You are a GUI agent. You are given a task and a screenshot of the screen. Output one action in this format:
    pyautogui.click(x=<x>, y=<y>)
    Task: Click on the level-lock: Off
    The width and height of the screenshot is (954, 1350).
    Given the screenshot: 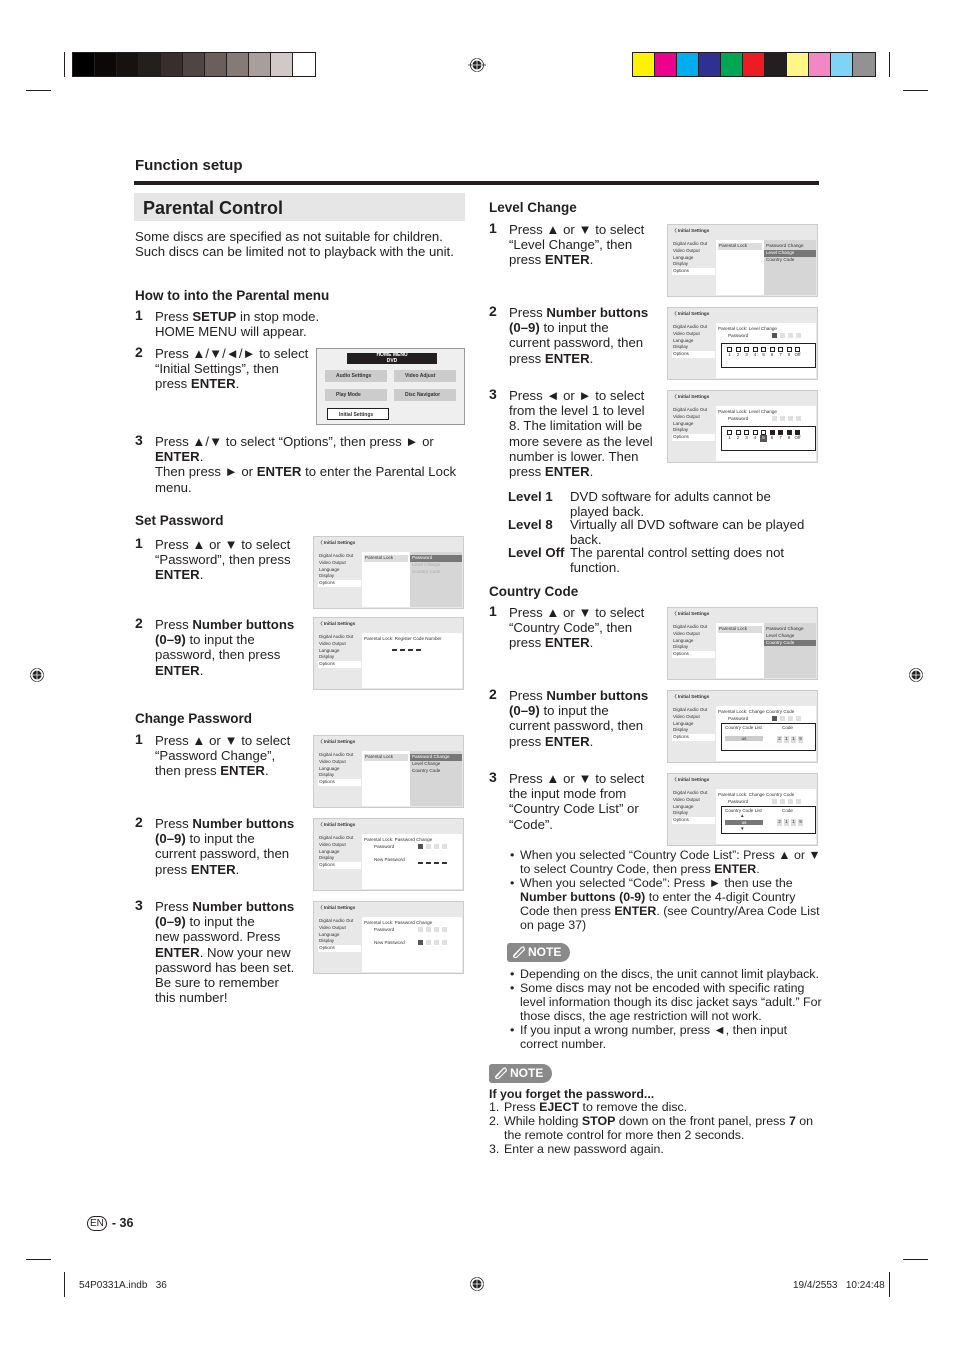 What is the action you would take?
    pyautogui.click(x=797, y=436)
    